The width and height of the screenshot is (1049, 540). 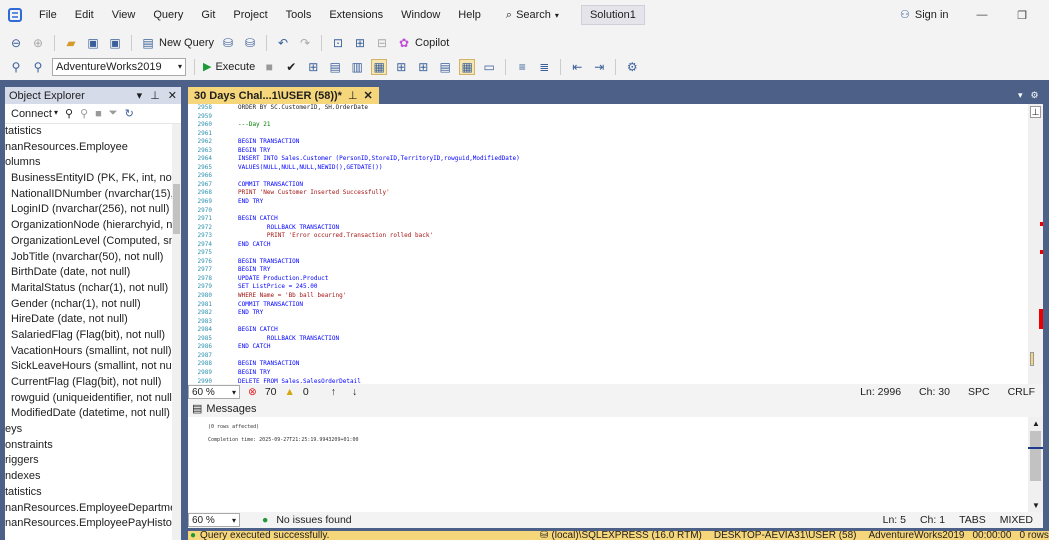 What do you see at coordinates (599, 67) in the screenshot?
I see `indent-icon: ⇥` at bounding box center [599, 67].